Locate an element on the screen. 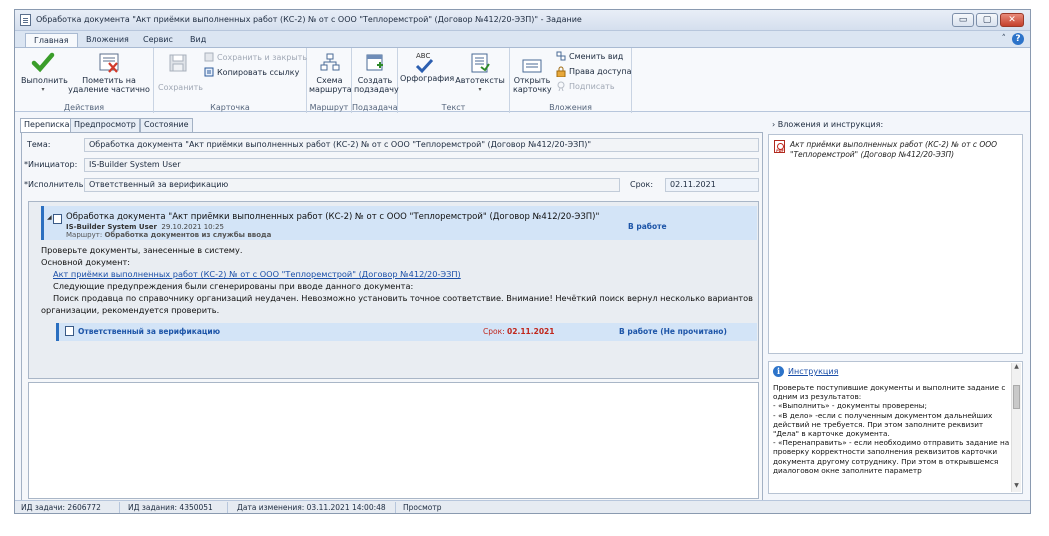 This screenshot has height=536, width=1049. execute-button: Выполнить ▾ is located at coordinates (44, 73).